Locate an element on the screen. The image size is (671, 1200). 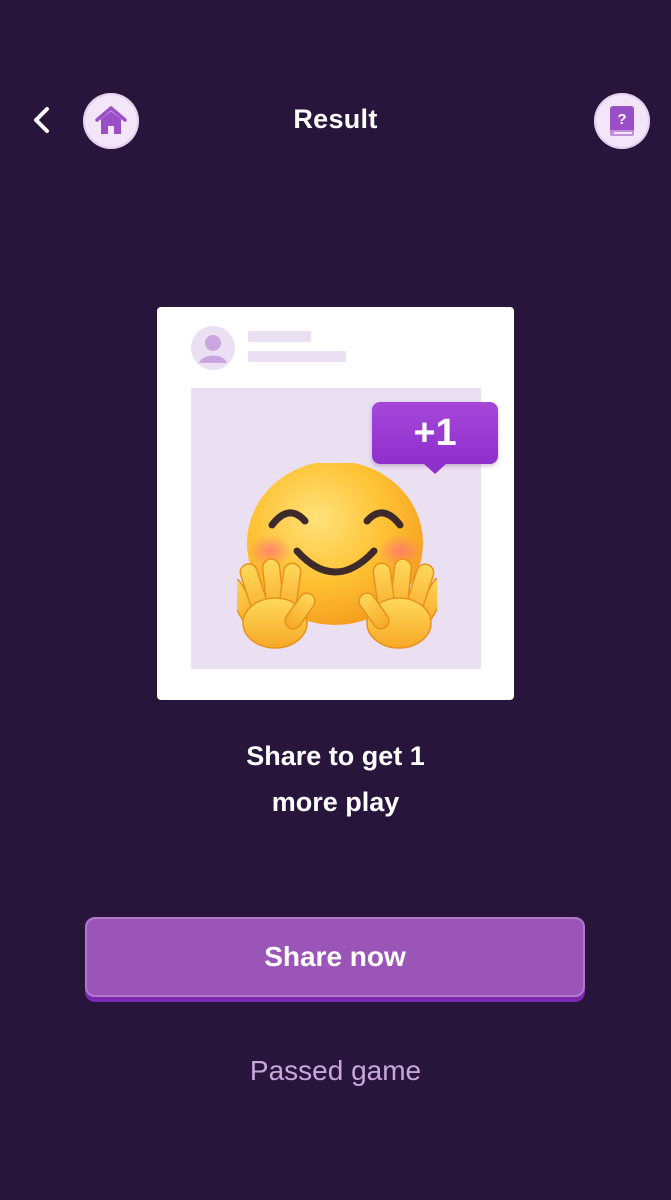
share-now-button: Share now is located at coordinates (335, 957).